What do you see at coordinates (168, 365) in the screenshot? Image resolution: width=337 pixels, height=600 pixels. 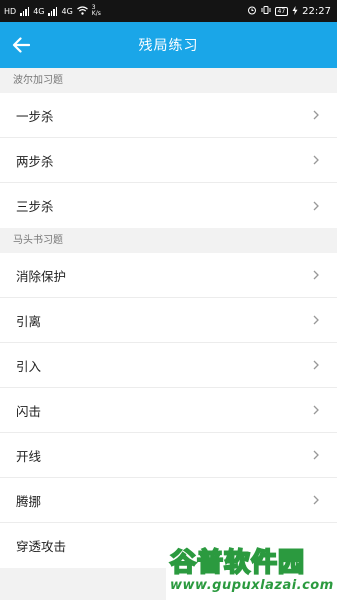 I see `list-item-decoy: 引入` at bounding box center [168, 365].